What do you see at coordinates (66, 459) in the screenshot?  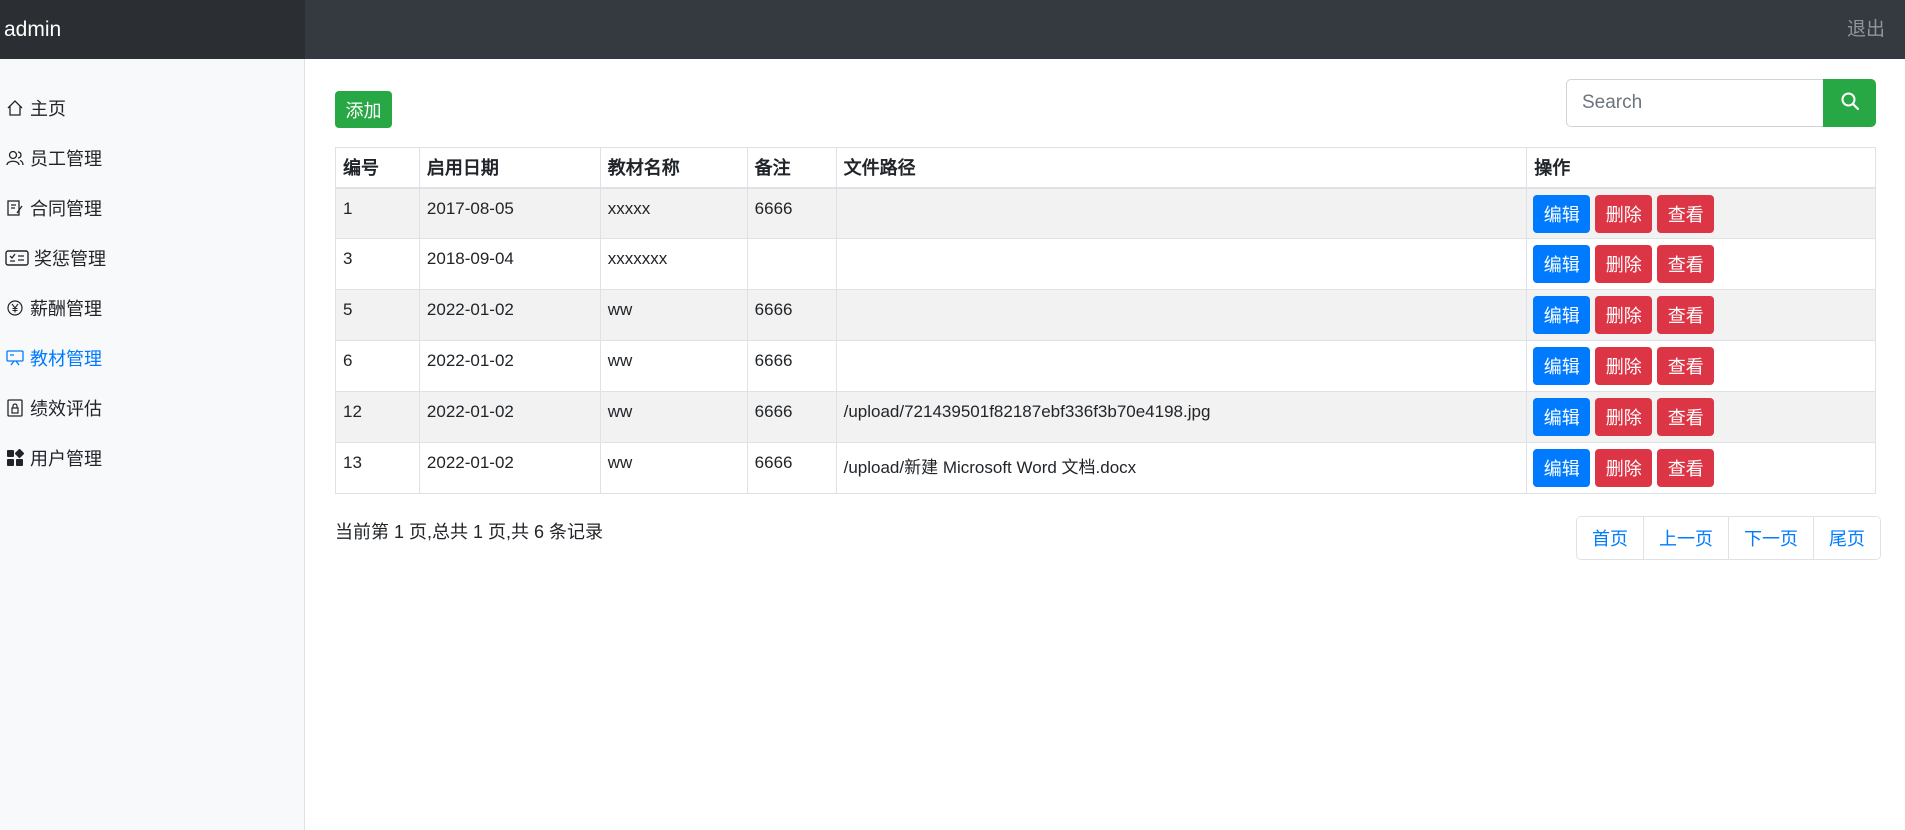 I see `sidebar-item-label: 用户管理` at bounding box center [66, 459].